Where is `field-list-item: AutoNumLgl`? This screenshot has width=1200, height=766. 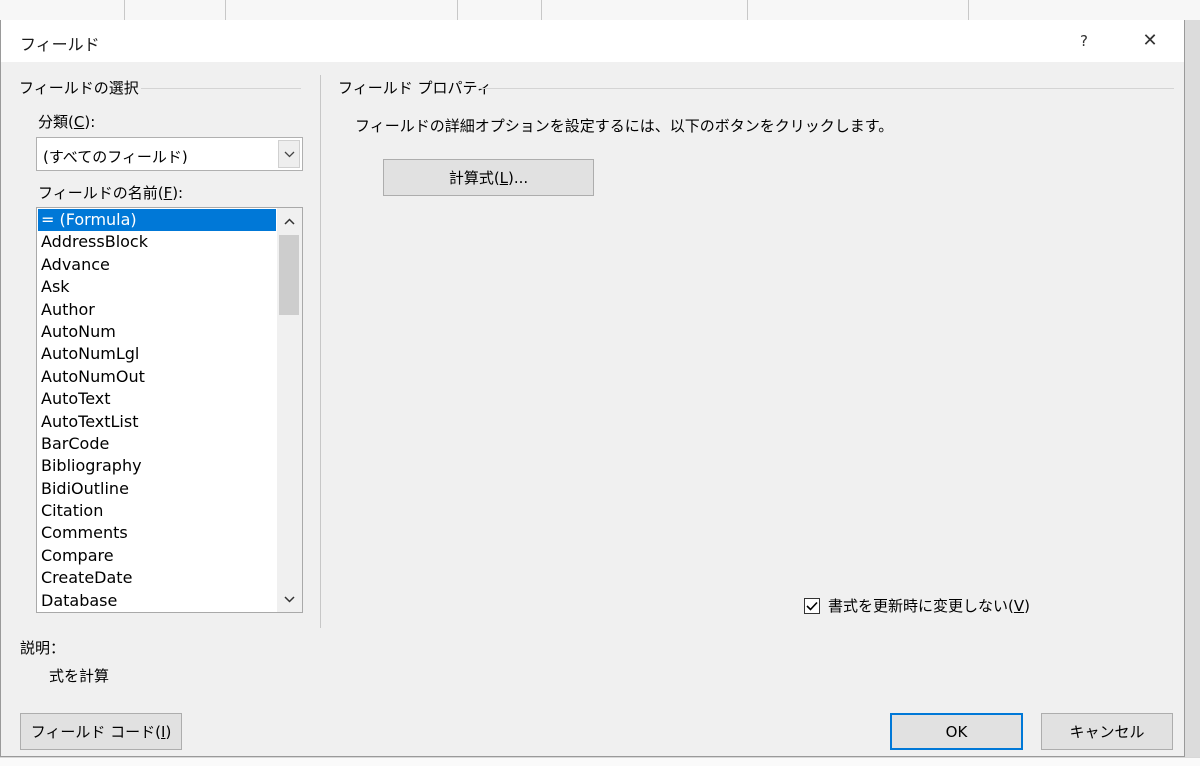
field-list-item: AutoNumLgl is located at coordinates (157, 354).